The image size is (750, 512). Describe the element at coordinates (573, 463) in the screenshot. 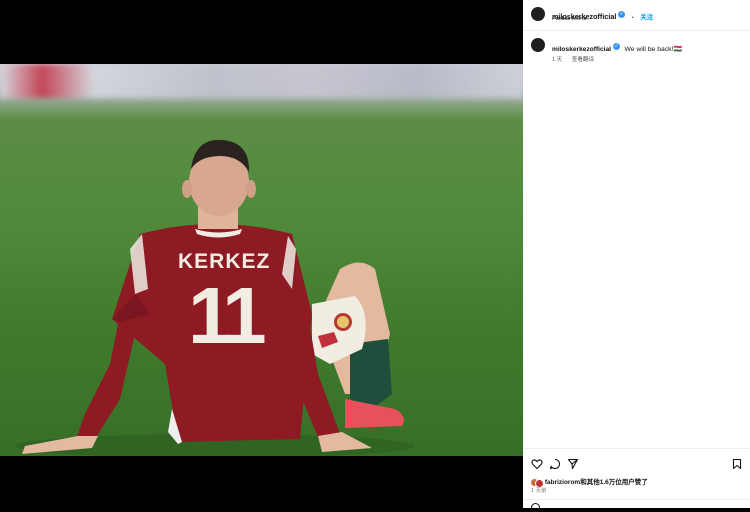

I see `share-icon` at that location.